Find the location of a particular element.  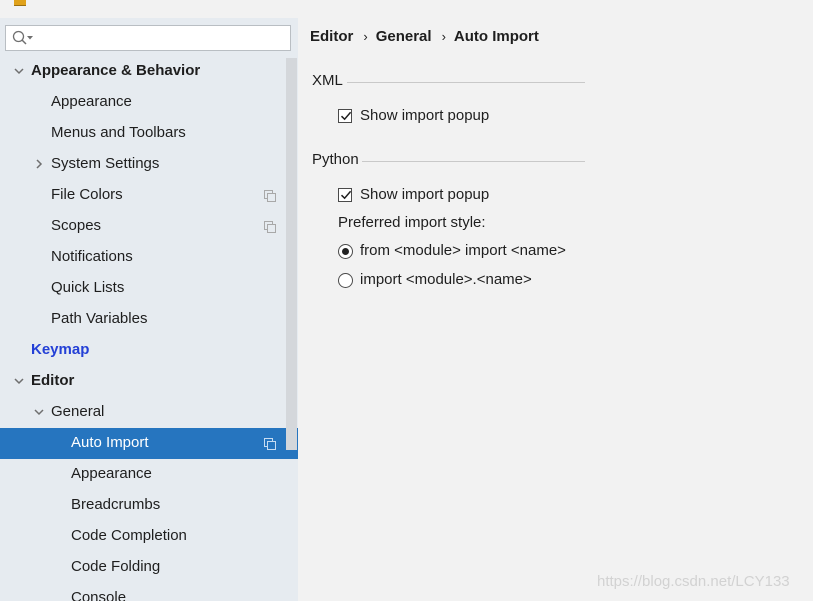

tree-item-label: General is located at coordinates (78, 411).